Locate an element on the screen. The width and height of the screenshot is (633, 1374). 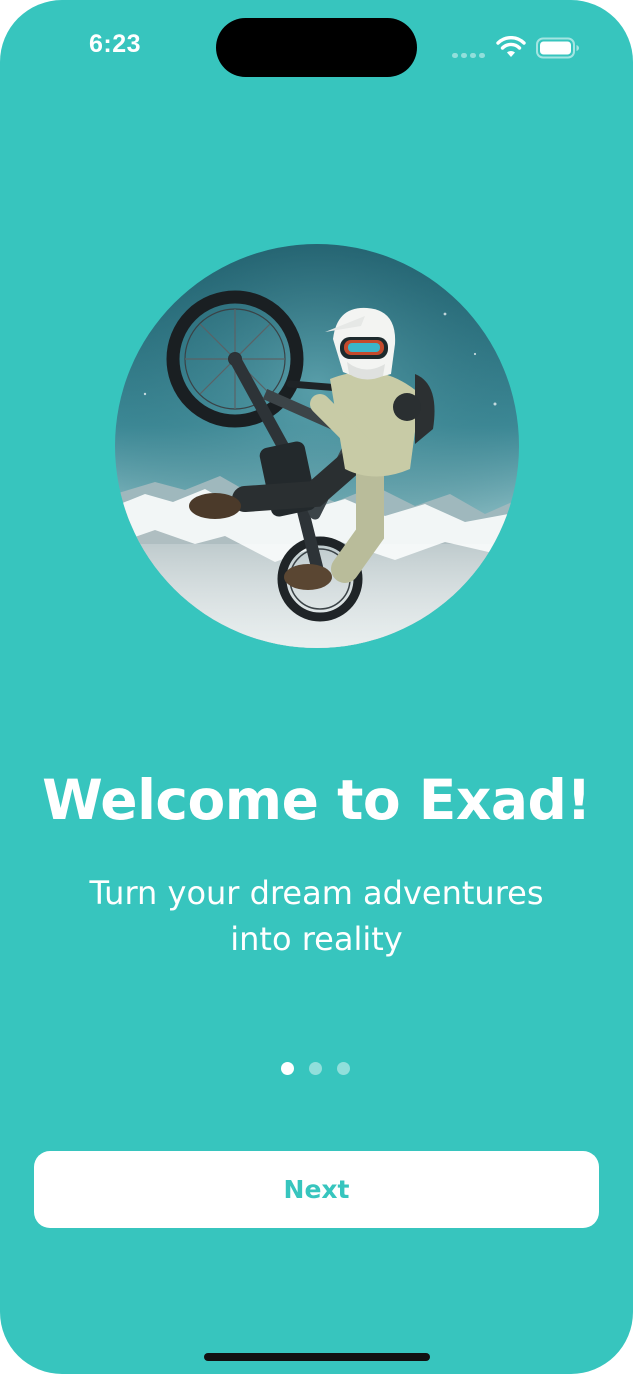
dynamic-island is located at coordinates (316, 47).